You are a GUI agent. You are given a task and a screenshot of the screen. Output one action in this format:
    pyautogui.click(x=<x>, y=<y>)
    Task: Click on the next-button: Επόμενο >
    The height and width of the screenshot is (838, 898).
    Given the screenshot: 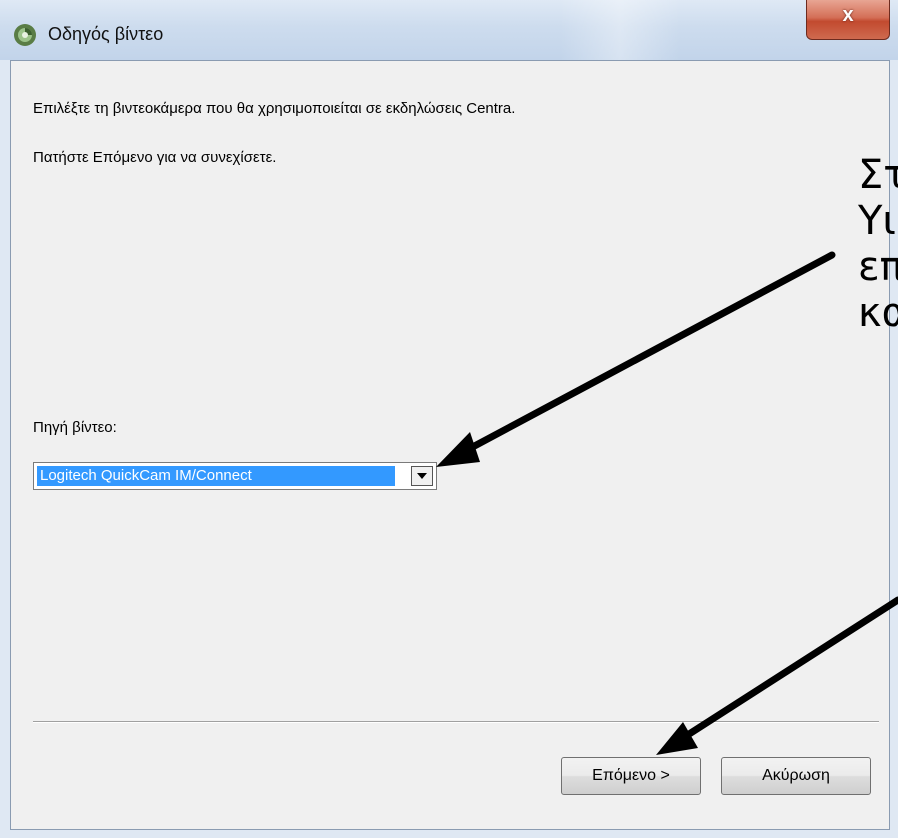 What is the action you would take?
    pyautogui.click(x=631, y=776)
    